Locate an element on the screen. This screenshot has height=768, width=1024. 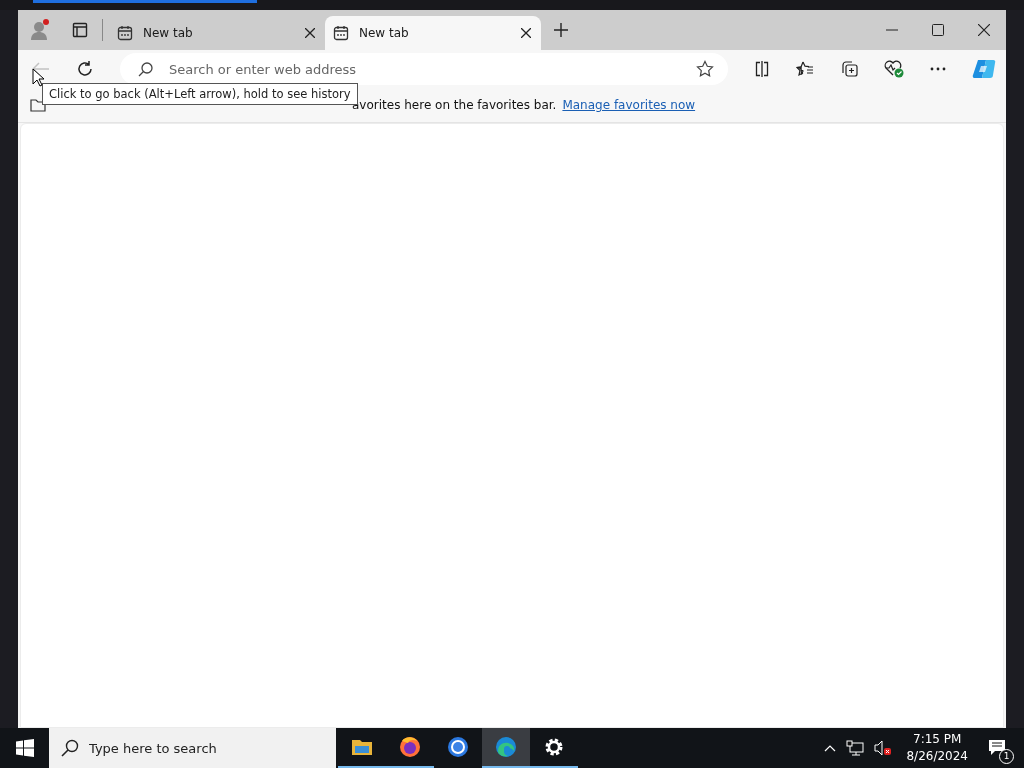
address-field: Search or enter web address is located at coordinates (424, 69).